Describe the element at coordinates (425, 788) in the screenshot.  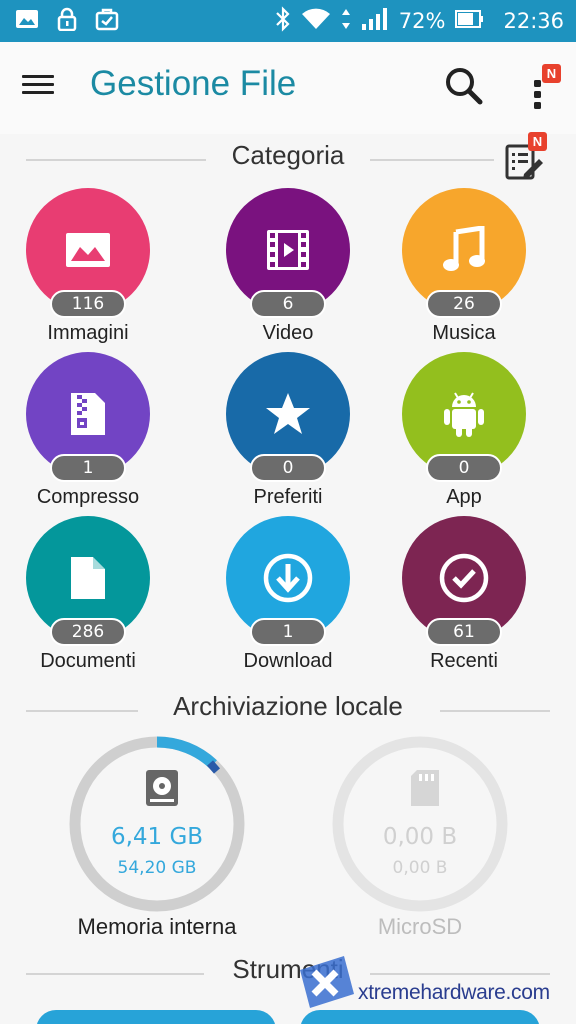
I see `sd-card-icon` at that location.